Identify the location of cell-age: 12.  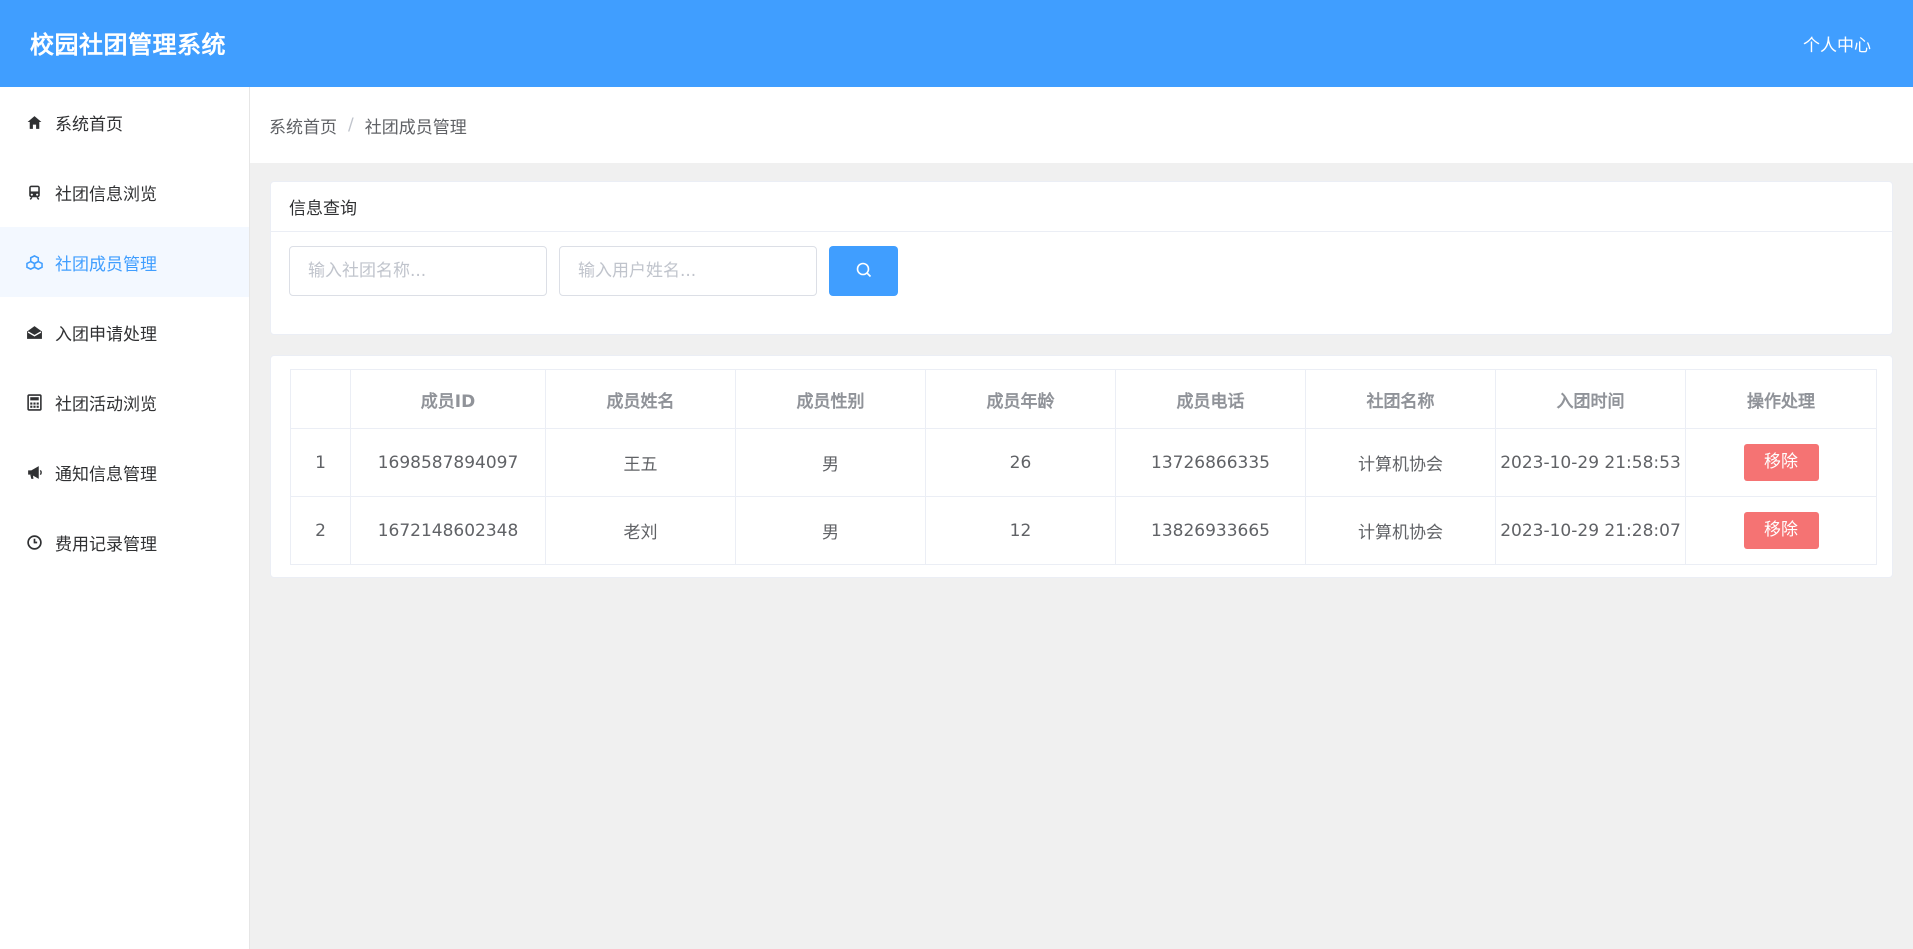
(1020, 530).